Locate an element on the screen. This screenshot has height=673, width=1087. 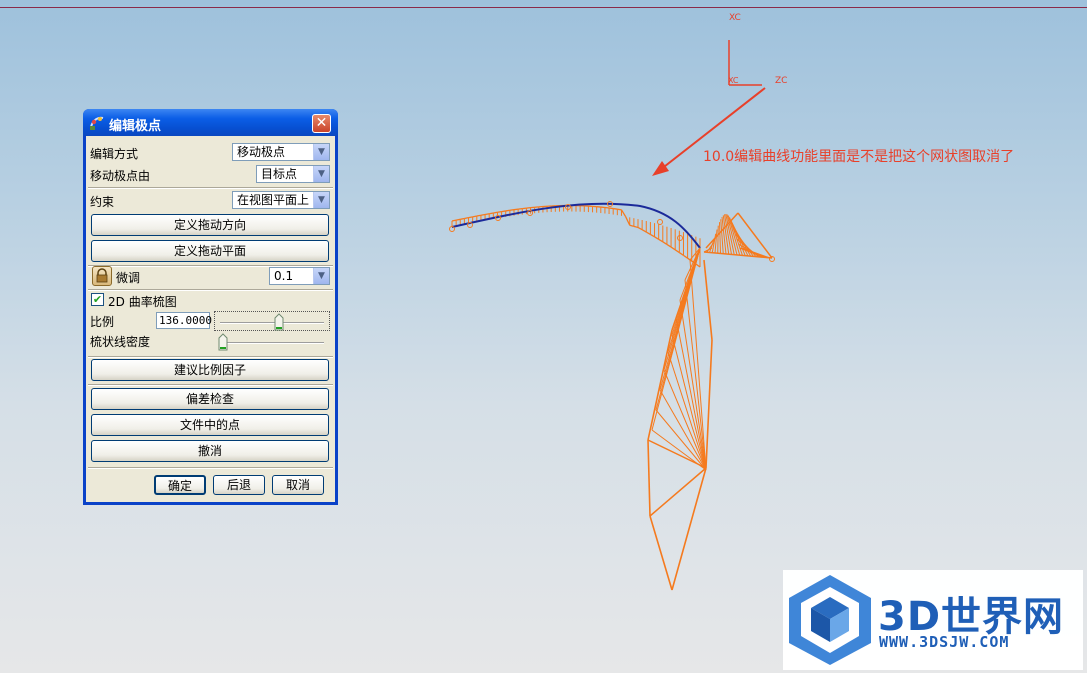
points-in-file-button: 文件中的点 is located at coordinates (210, 425).